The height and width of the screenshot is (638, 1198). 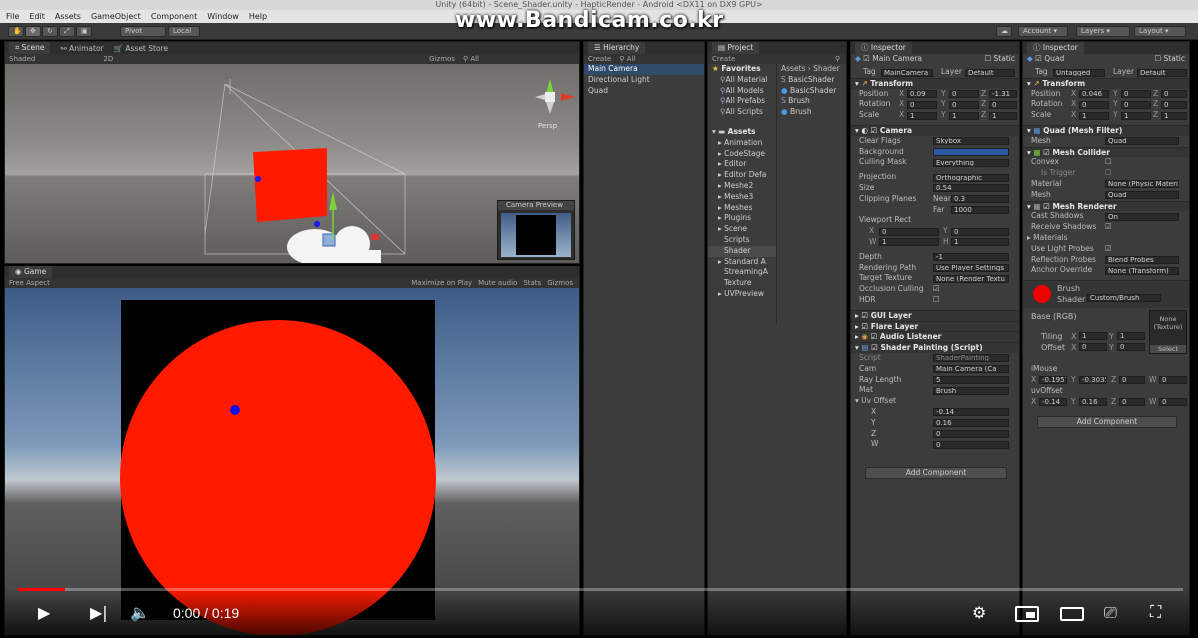 What do you see at coordinates (1142, 270) in the screenshot?
I see `anchor-override-field: None (Transform)` at bounding box center [1142, 270].